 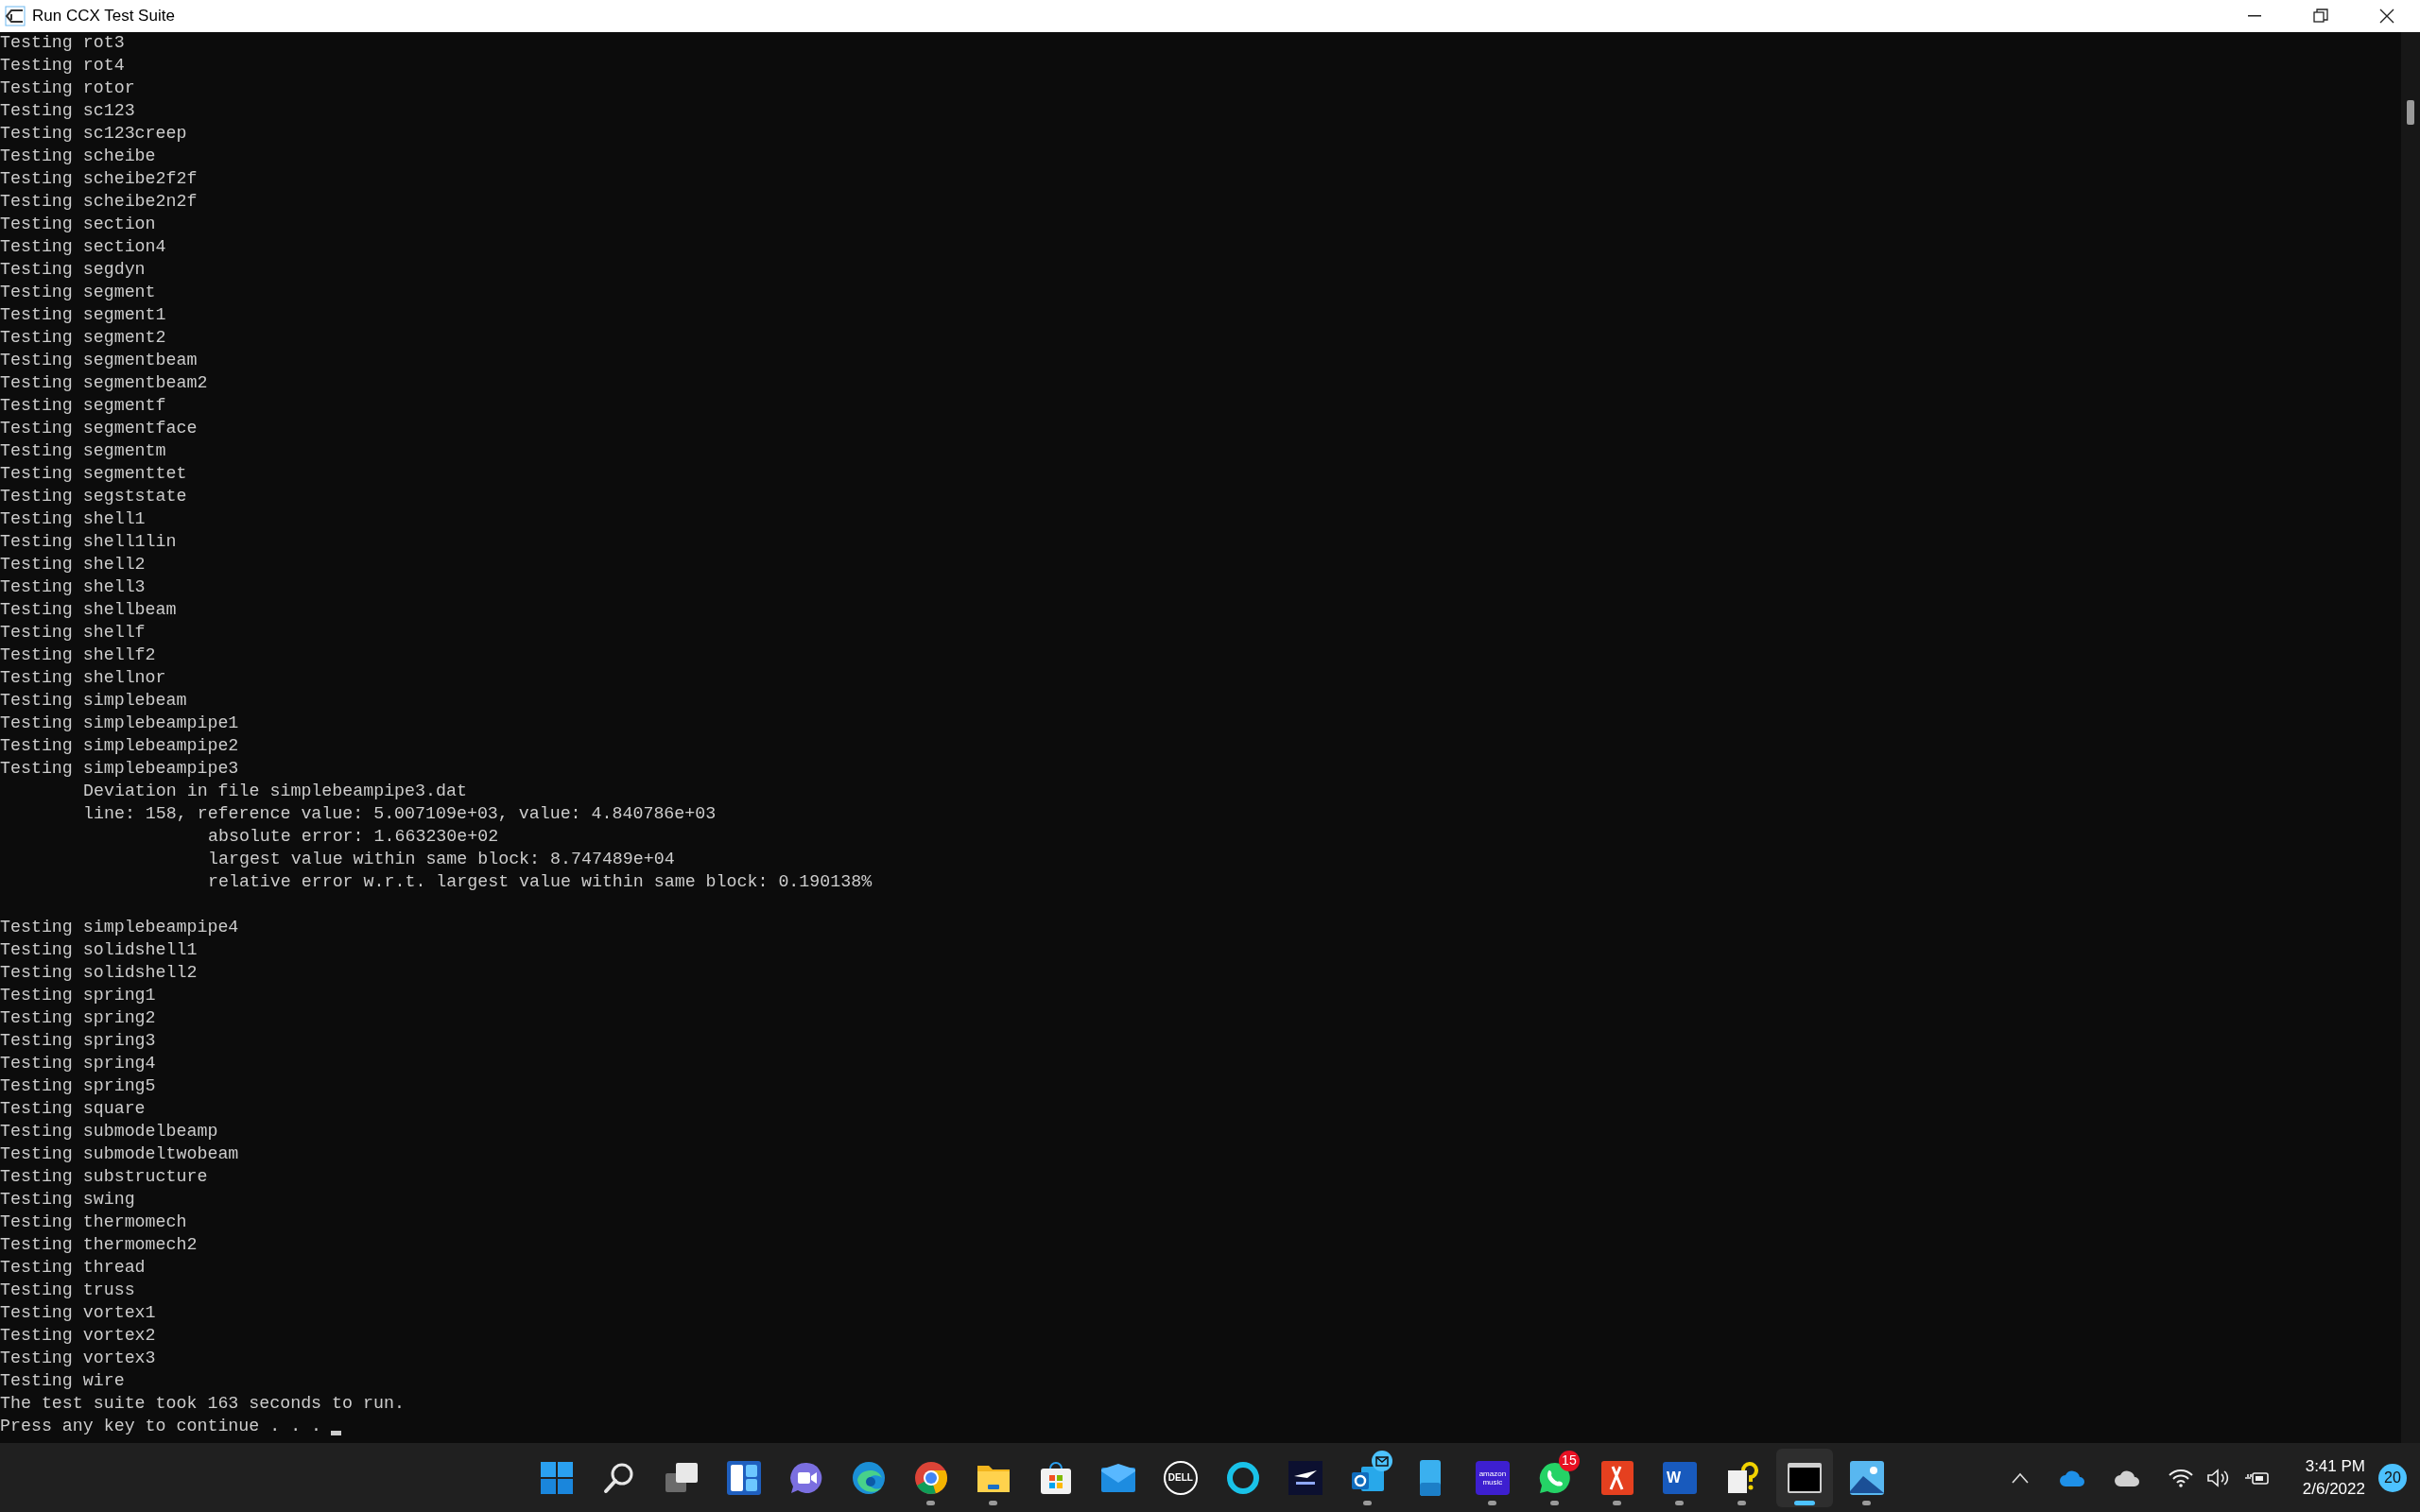 What do you see at coordinates (83, 247) in the screenshot?
I see `console-line: Testing section4` at bounding box center [83, 247].